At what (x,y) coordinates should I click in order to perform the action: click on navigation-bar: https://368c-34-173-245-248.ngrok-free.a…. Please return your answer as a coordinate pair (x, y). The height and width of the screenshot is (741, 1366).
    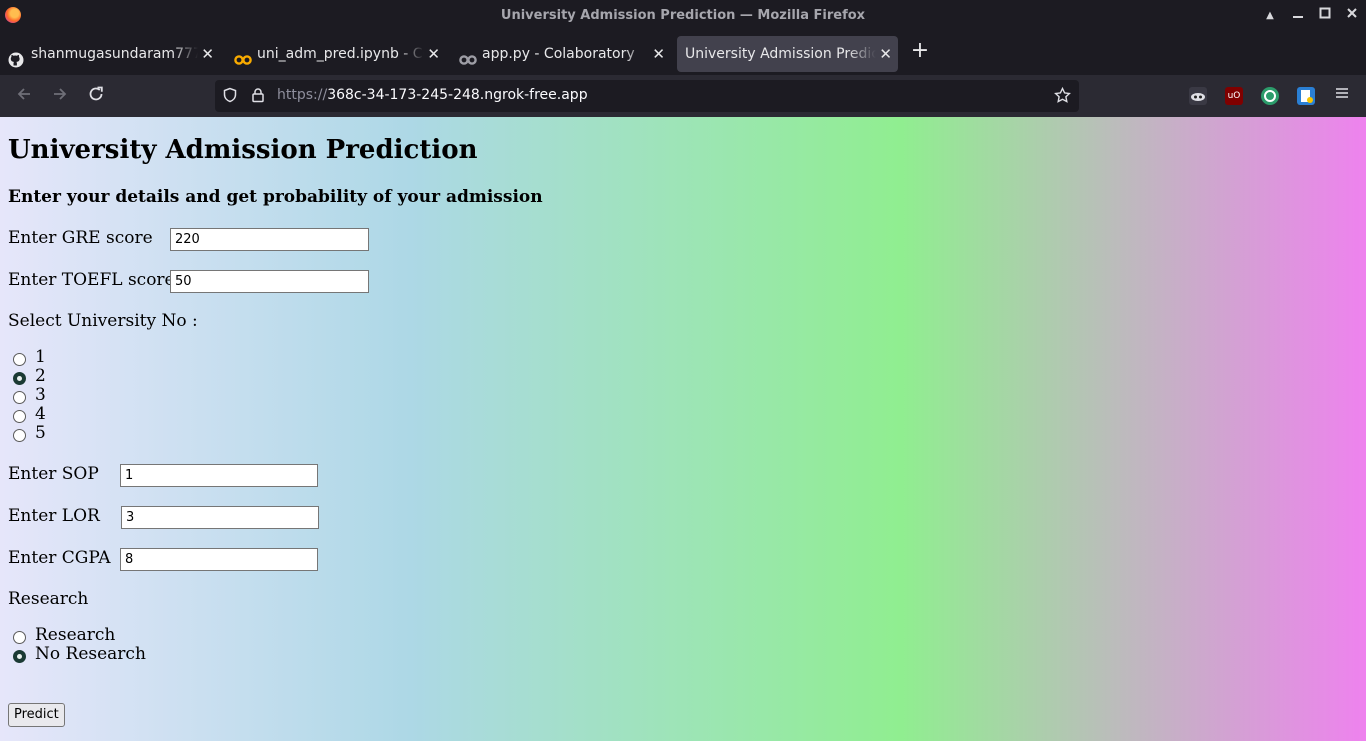
    Looking at the image, I should click on (683, 96).